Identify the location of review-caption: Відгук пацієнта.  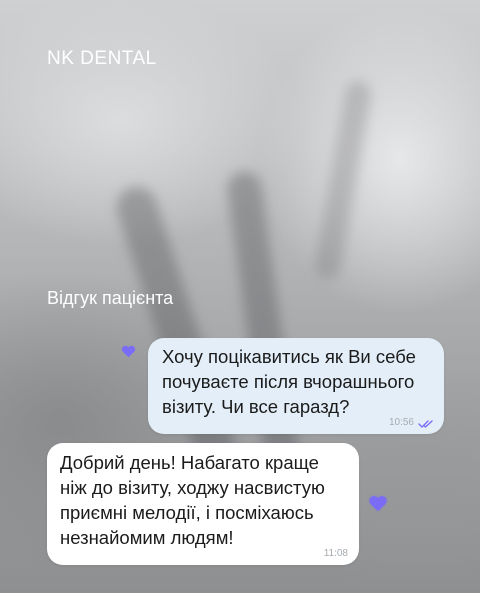
(110, 298).